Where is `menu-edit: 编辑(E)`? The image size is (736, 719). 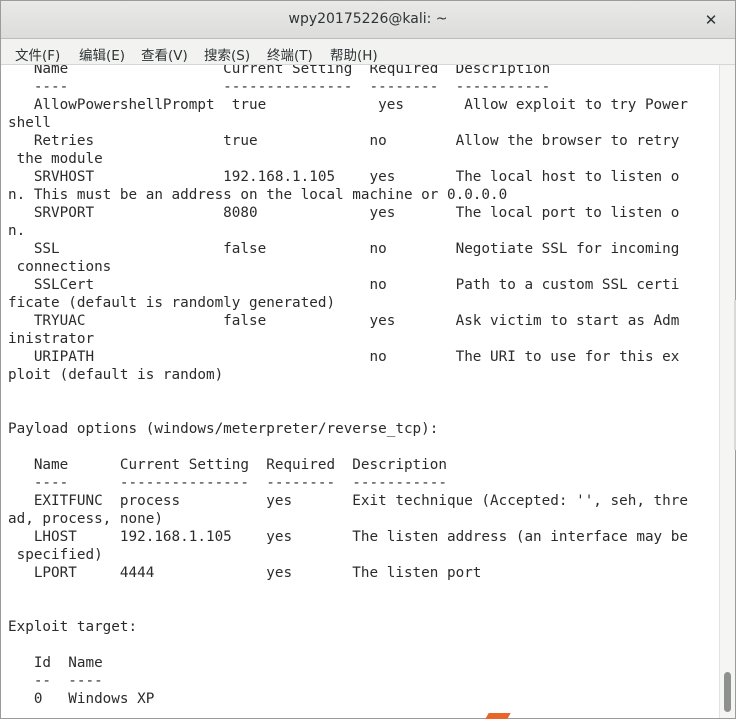 menu-edit: 编辑(E) is located at coordinates (102, 54).